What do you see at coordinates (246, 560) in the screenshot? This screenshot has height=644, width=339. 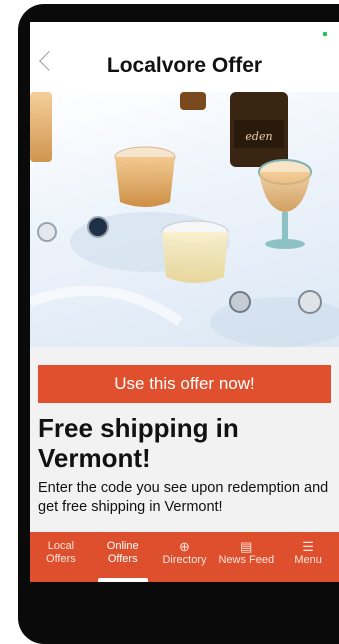 I see `tab-label: News Feed` at bounding box center [246, 560].